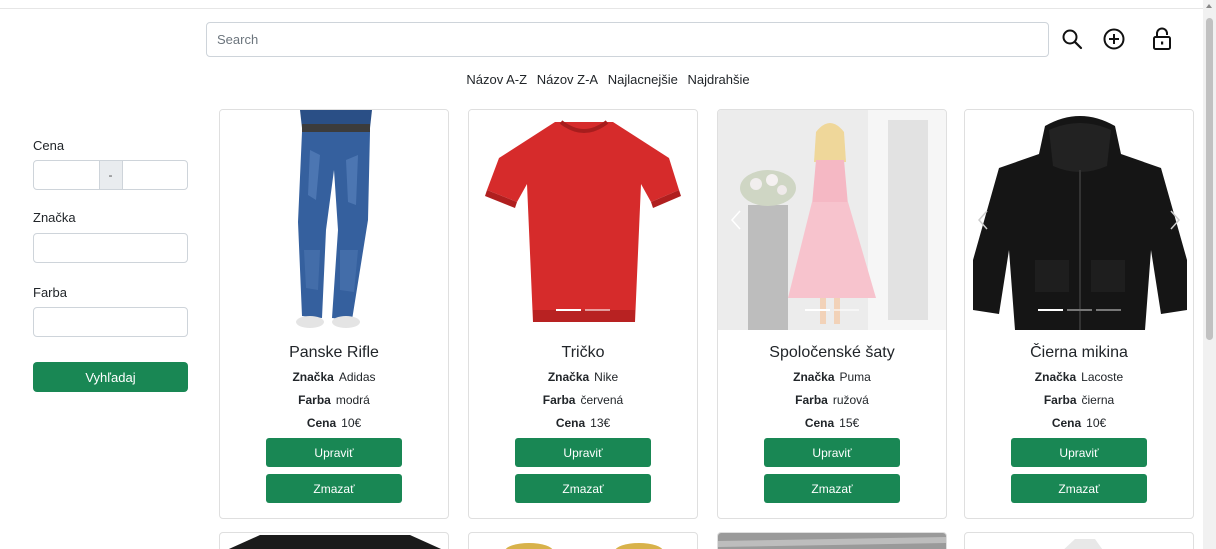 The height and width of the screenshot is (549, 1216). Describe the element at coordinates (567, 79) in the screenshot. I see `sort-name-desc: Názov Z-A` at that location.